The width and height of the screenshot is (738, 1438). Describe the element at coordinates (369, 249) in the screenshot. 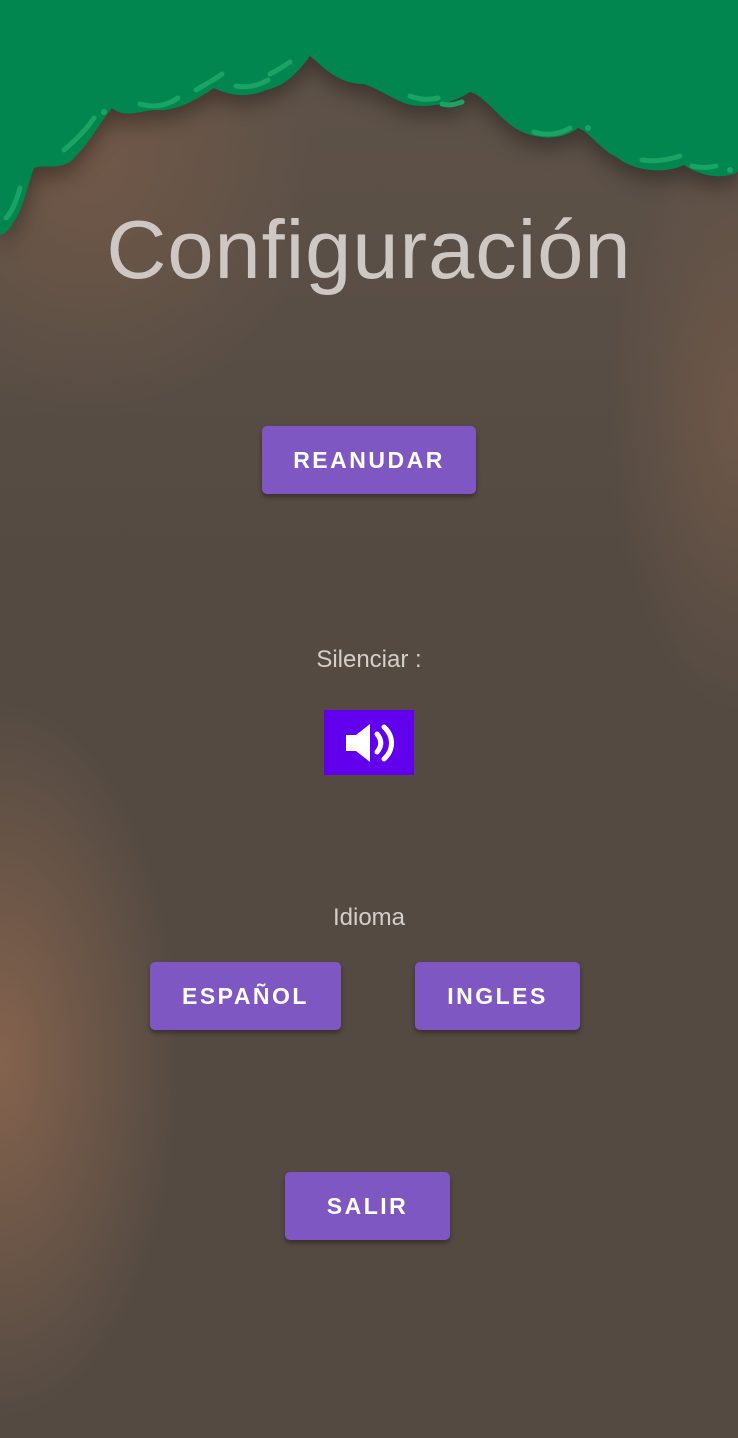

I see `page-title: Configuración` at that location.